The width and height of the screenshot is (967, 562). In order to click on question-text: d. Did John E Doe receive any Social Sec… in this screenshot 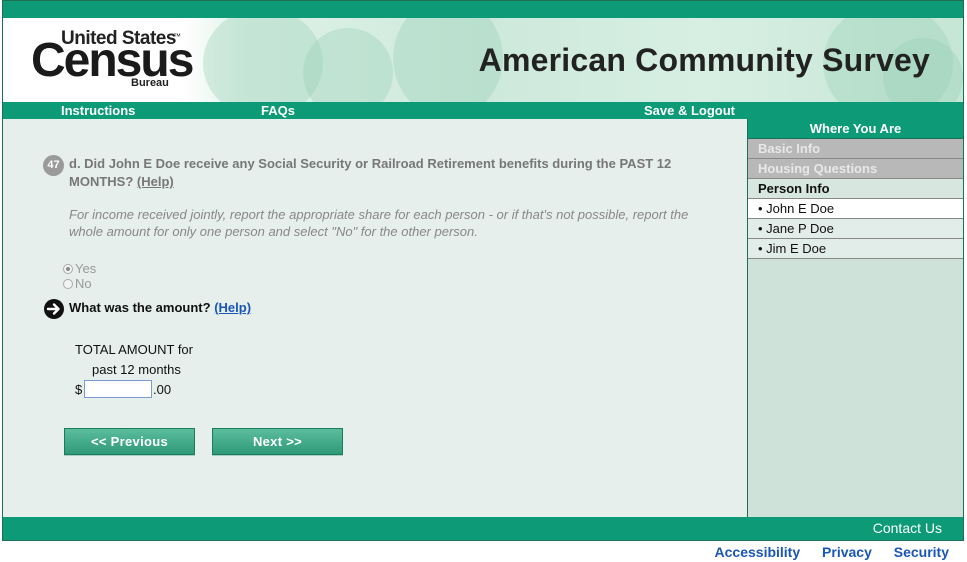, I will do `click(379, 173)`.